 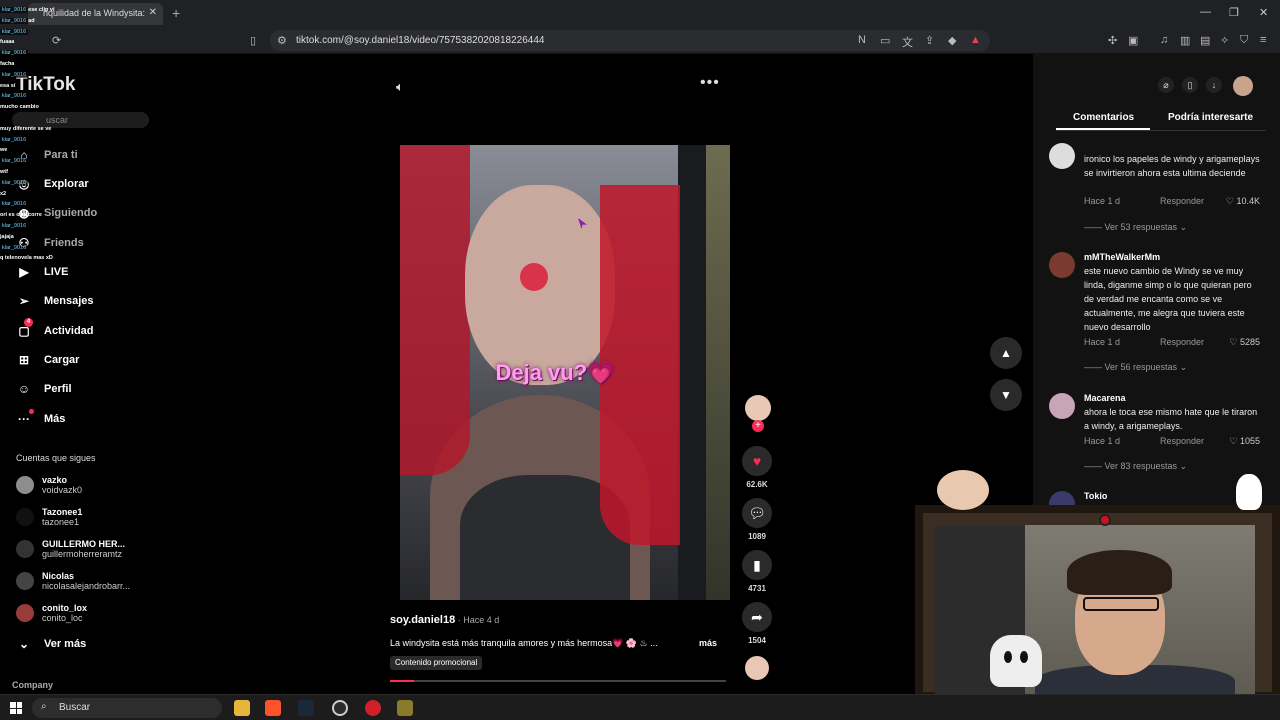 I want to click on windows-start-icon, so click(x=16, y=708).